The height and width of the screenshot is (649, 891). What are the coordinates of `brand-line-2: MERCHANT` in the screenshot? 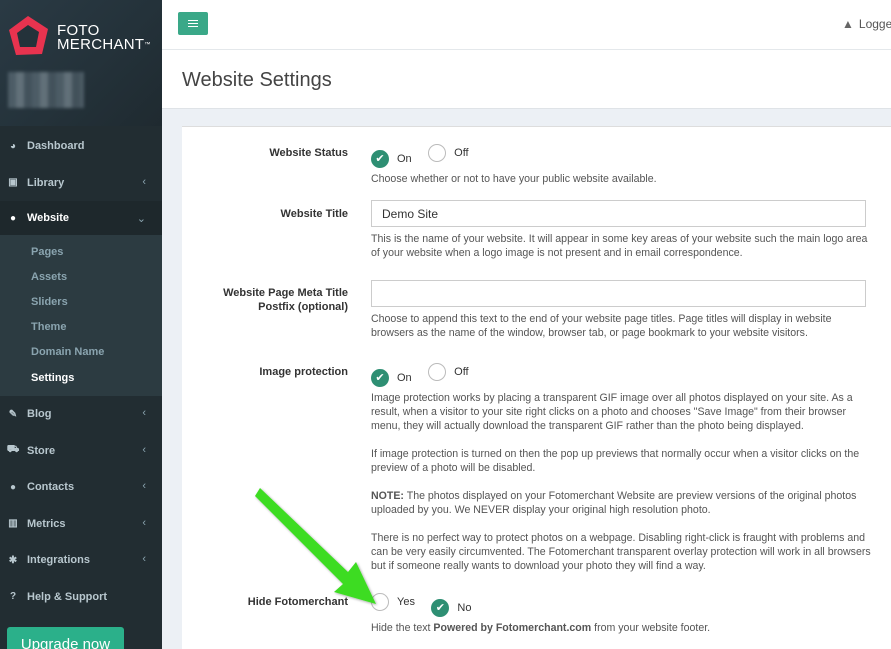 It's located at (101, 44).